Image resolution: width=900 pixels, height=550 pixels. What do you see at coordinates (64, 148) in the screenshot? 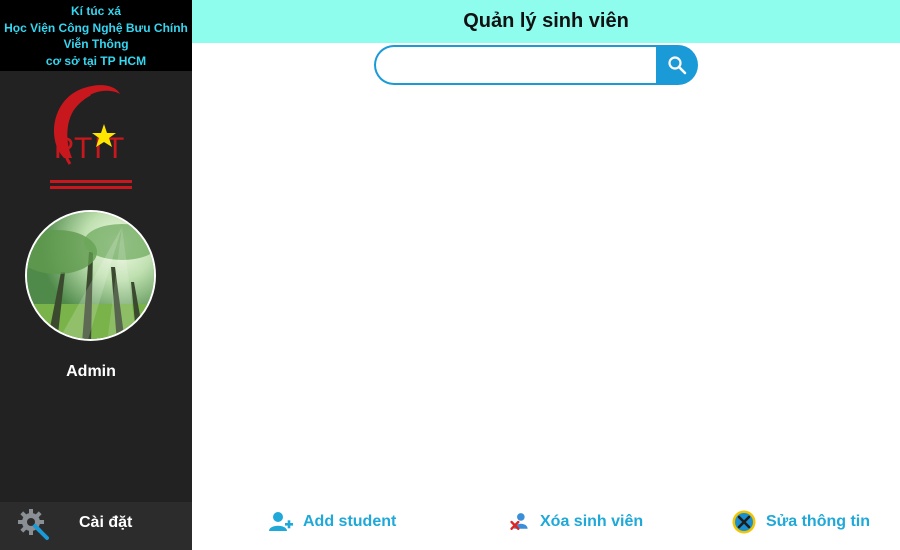
I see `svg-text: P` at bounding box center [64, 148].